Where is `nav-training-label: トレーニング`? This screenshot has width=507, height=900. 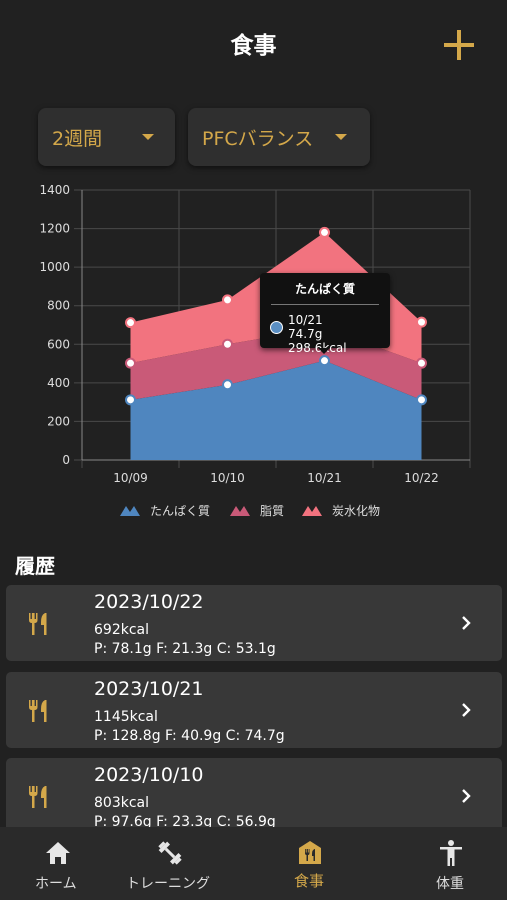
nav-training-label: トレーニング is located at coordinates (168, 884).